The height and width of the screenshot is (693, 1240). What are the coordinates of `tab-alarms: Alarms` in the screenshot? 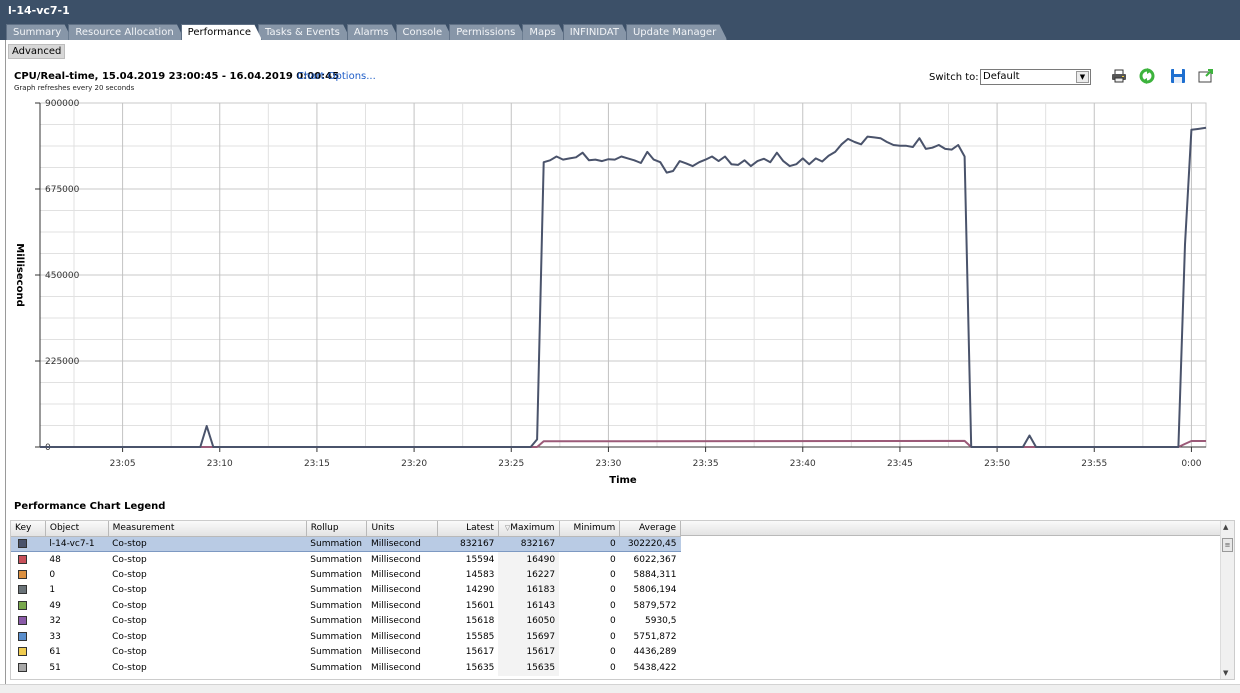 It's located at (373, 32).